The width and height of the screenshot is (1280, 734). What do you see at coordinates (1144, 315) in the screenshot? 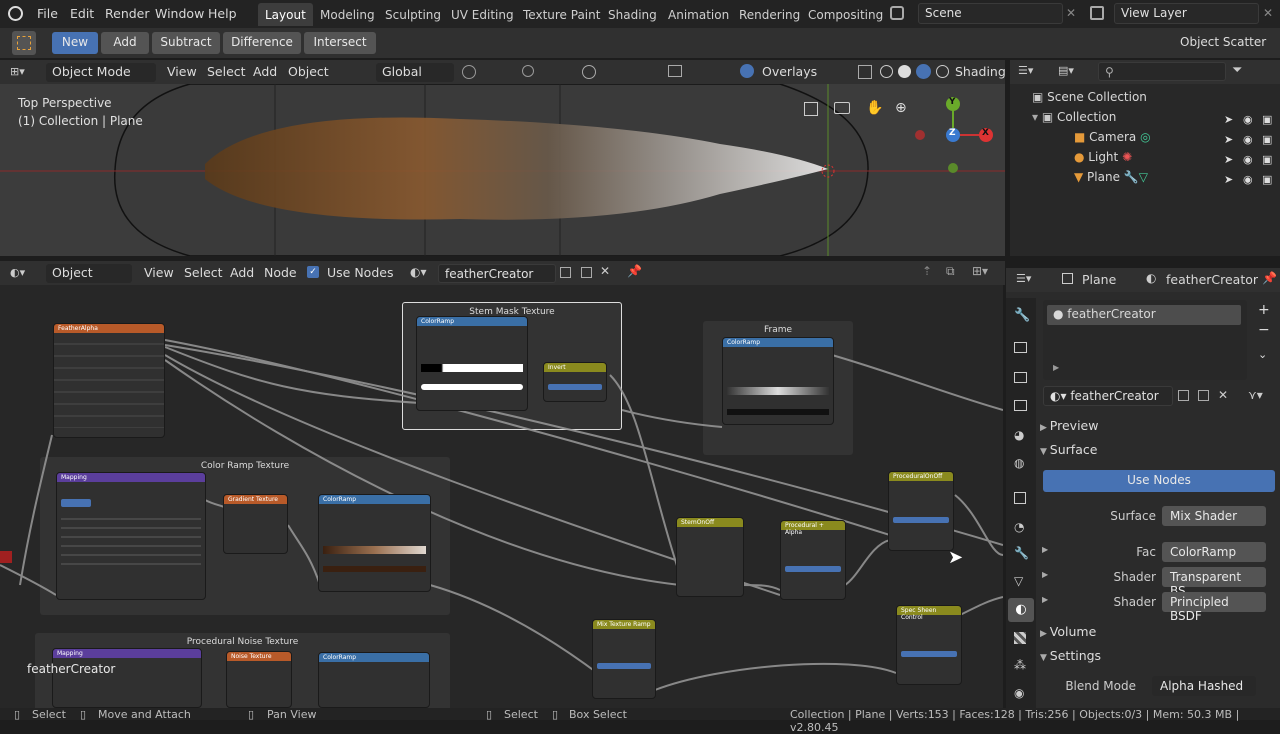
I see `material-slot-item: ● featherCreator` at bounding box center [1144, 315].